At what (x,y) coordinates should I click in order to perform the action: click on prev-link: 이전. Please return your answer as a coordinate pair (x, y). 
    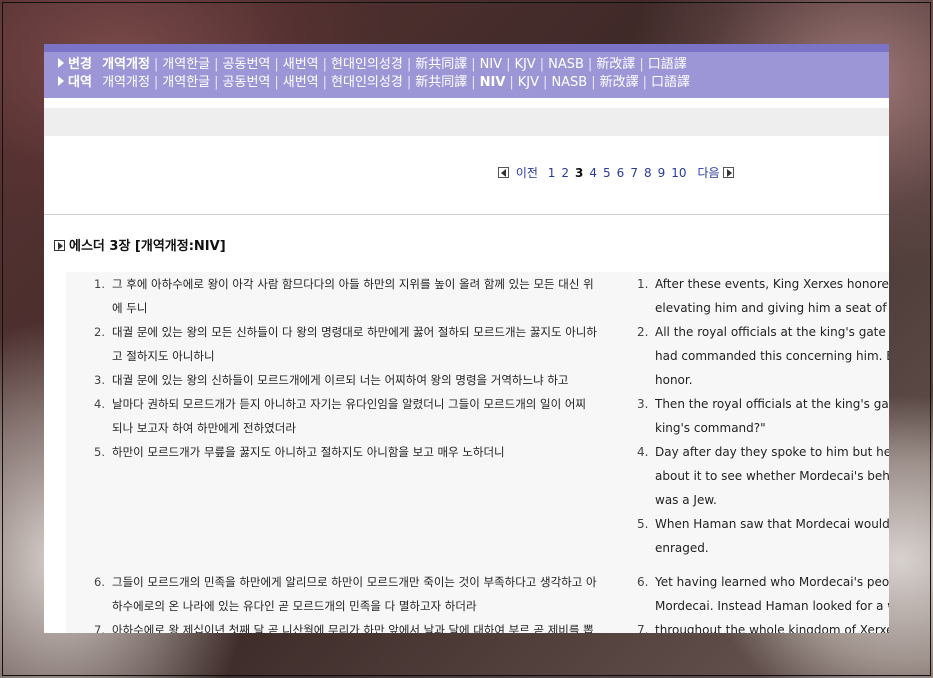
    Looking at the image, I should click on (527, 173).